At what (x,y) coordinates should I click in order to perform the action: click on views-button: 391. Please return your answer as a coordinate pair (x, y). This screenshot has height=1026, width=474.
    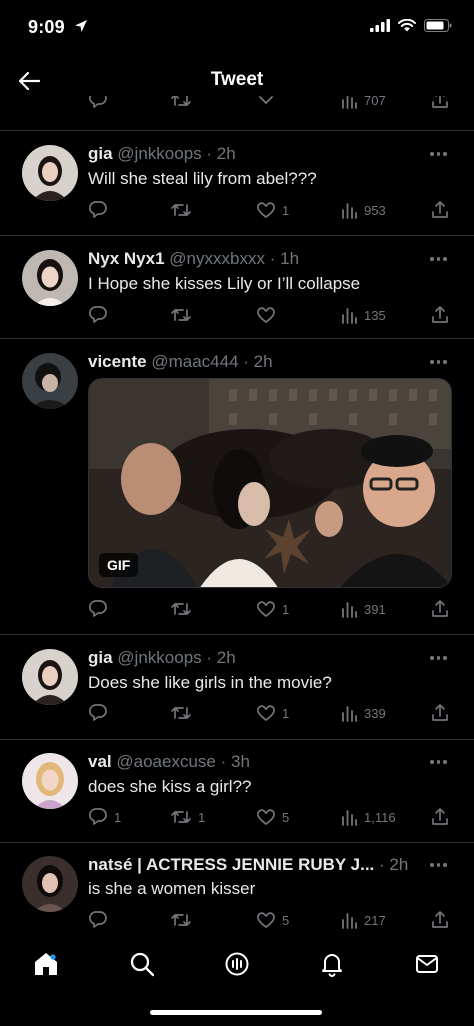
    Looking at the image, I should click on (363, 609).